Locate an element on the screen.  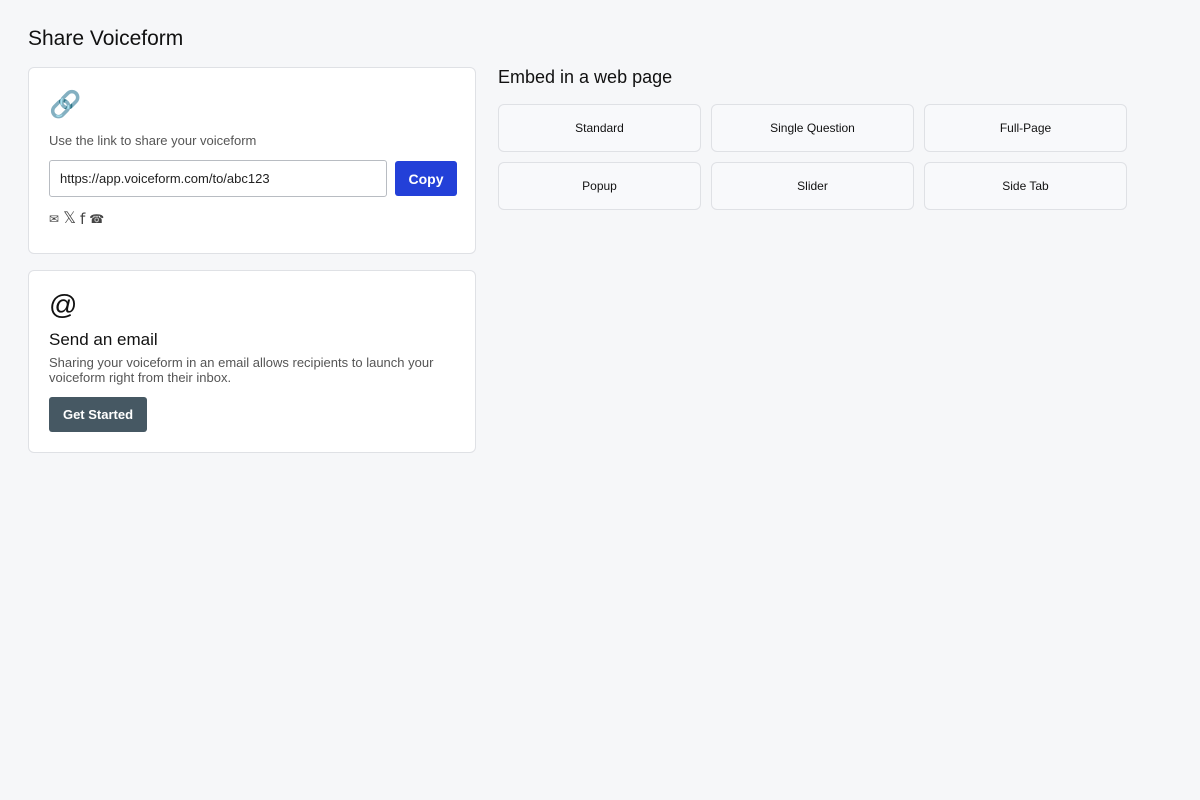
embed-option-slider: Slider is located at coordinates (812, 186).